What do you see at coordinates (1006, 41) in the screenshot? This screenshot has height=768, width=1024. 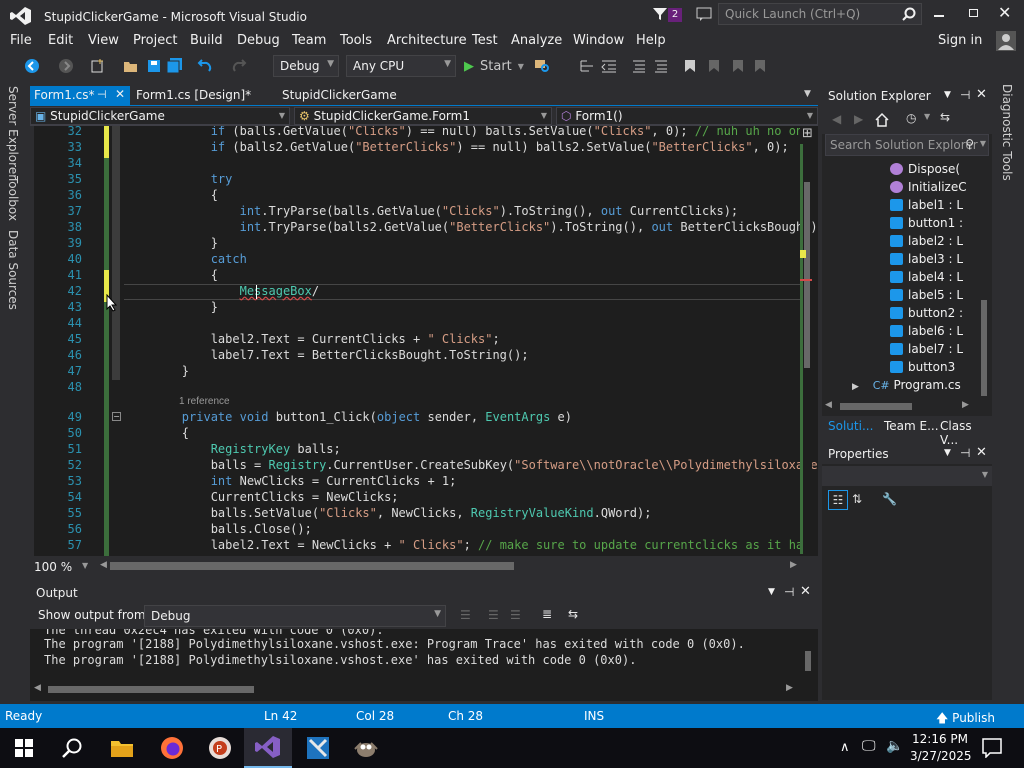 I see `account-avatar-icon` at bounding box center [1006, 41].